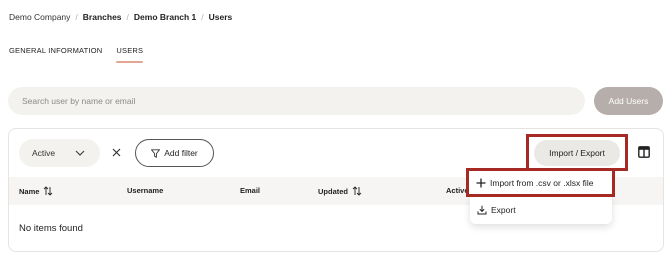  Describe the element at coordinates (79, 101) in the screenshot. I see `search-placeholder: Search user by name or email` at that location.